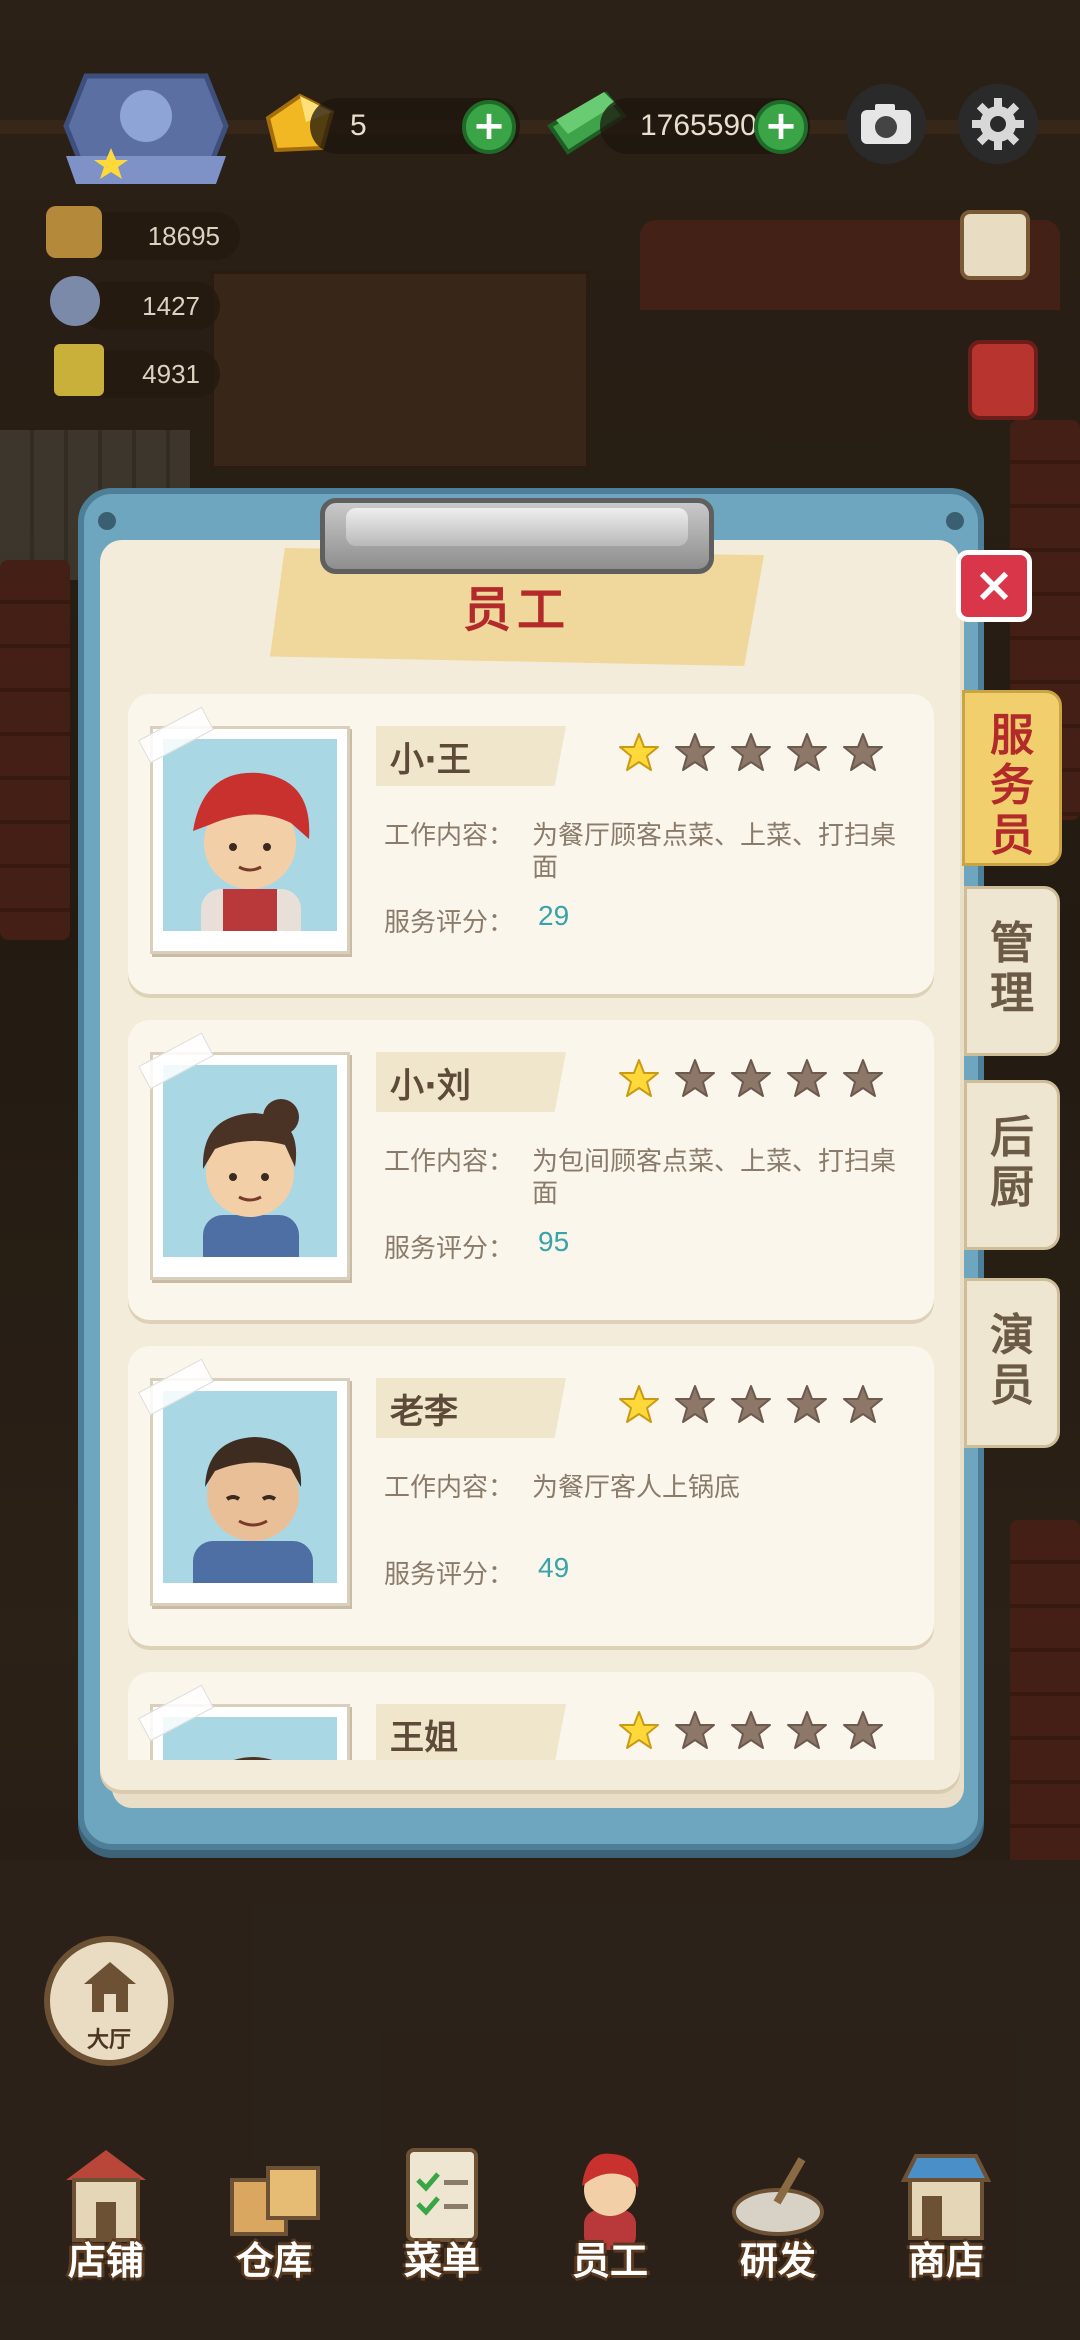 This screenshot has height=2340, width=1080. I want to click on house-icon, so click(110, 1987).